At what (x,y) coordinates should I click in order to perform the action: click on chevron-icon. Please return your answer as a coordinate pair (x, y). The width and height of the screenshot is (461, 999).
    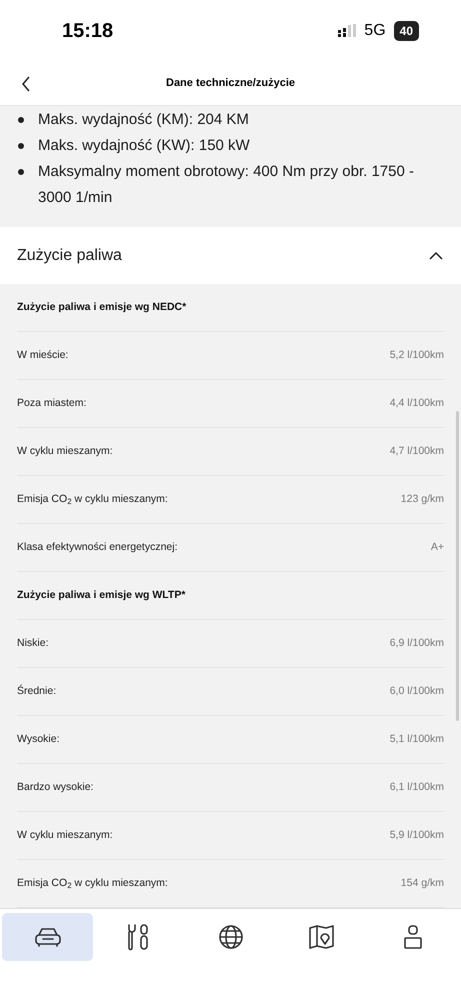
    Looking at the image, I should click on (436, 255).